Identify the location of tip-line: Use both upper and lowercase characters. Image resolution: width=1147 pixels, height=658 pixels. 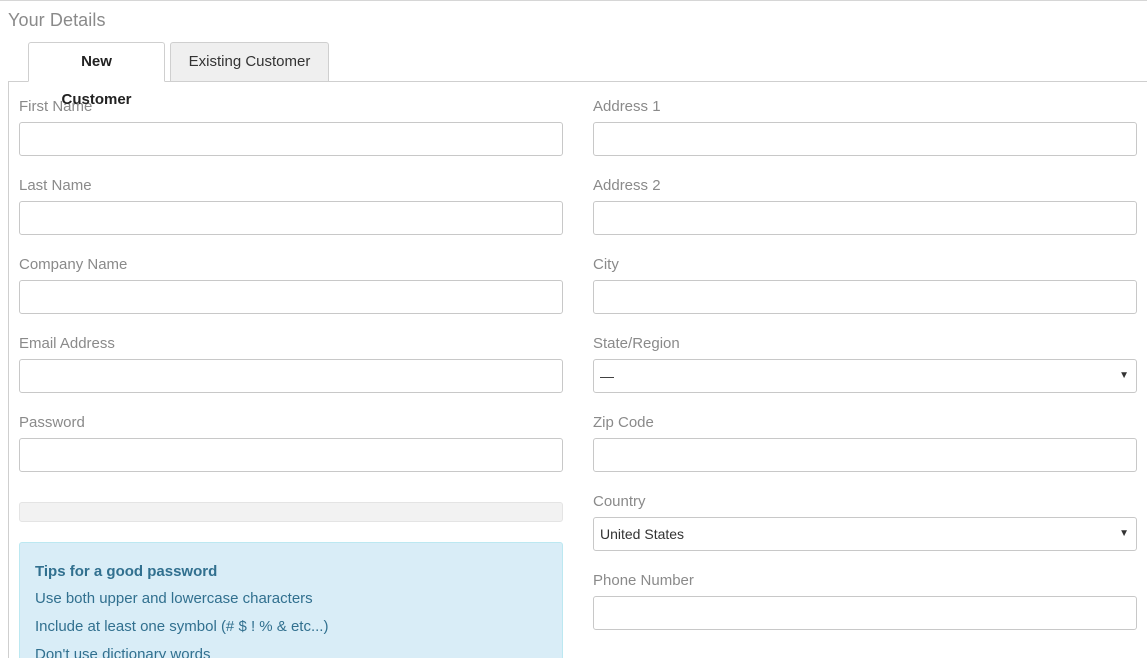
(174, 598).